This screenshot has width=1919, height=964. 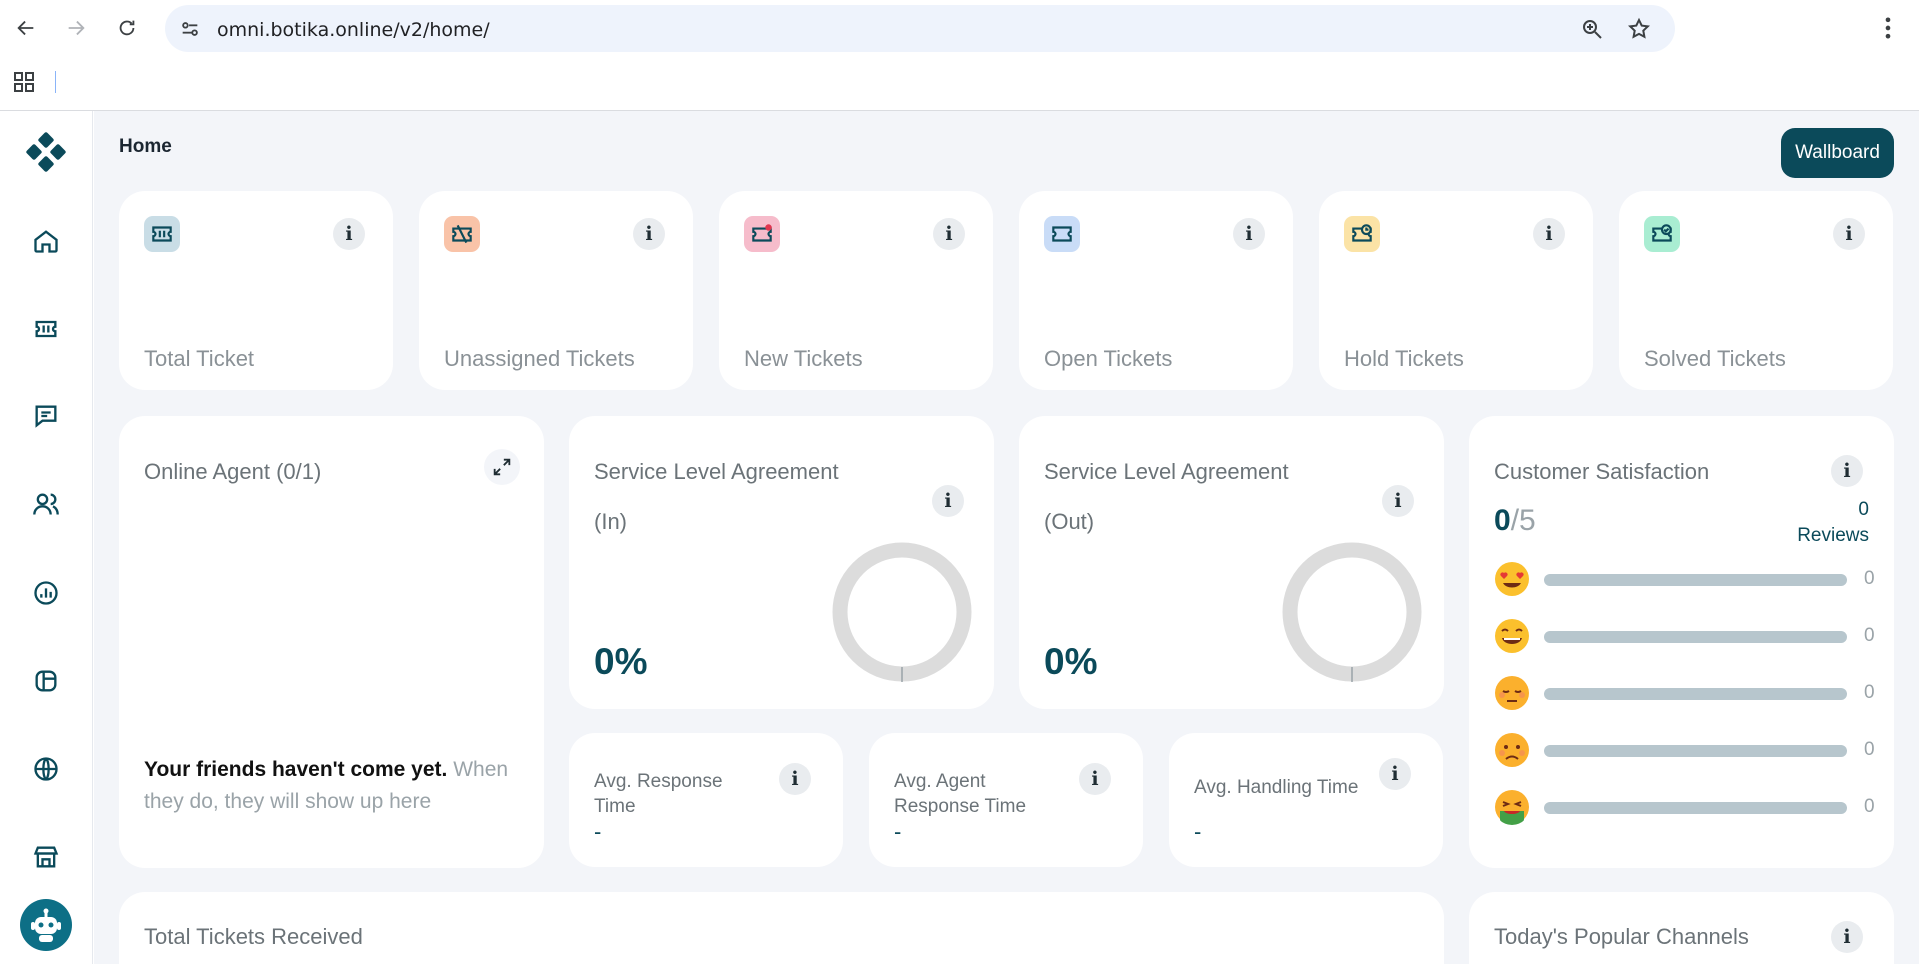 What do you see at coordinates (46, 537) in the screenshot?
I see `sidebar` at bounding box center [46, 537].